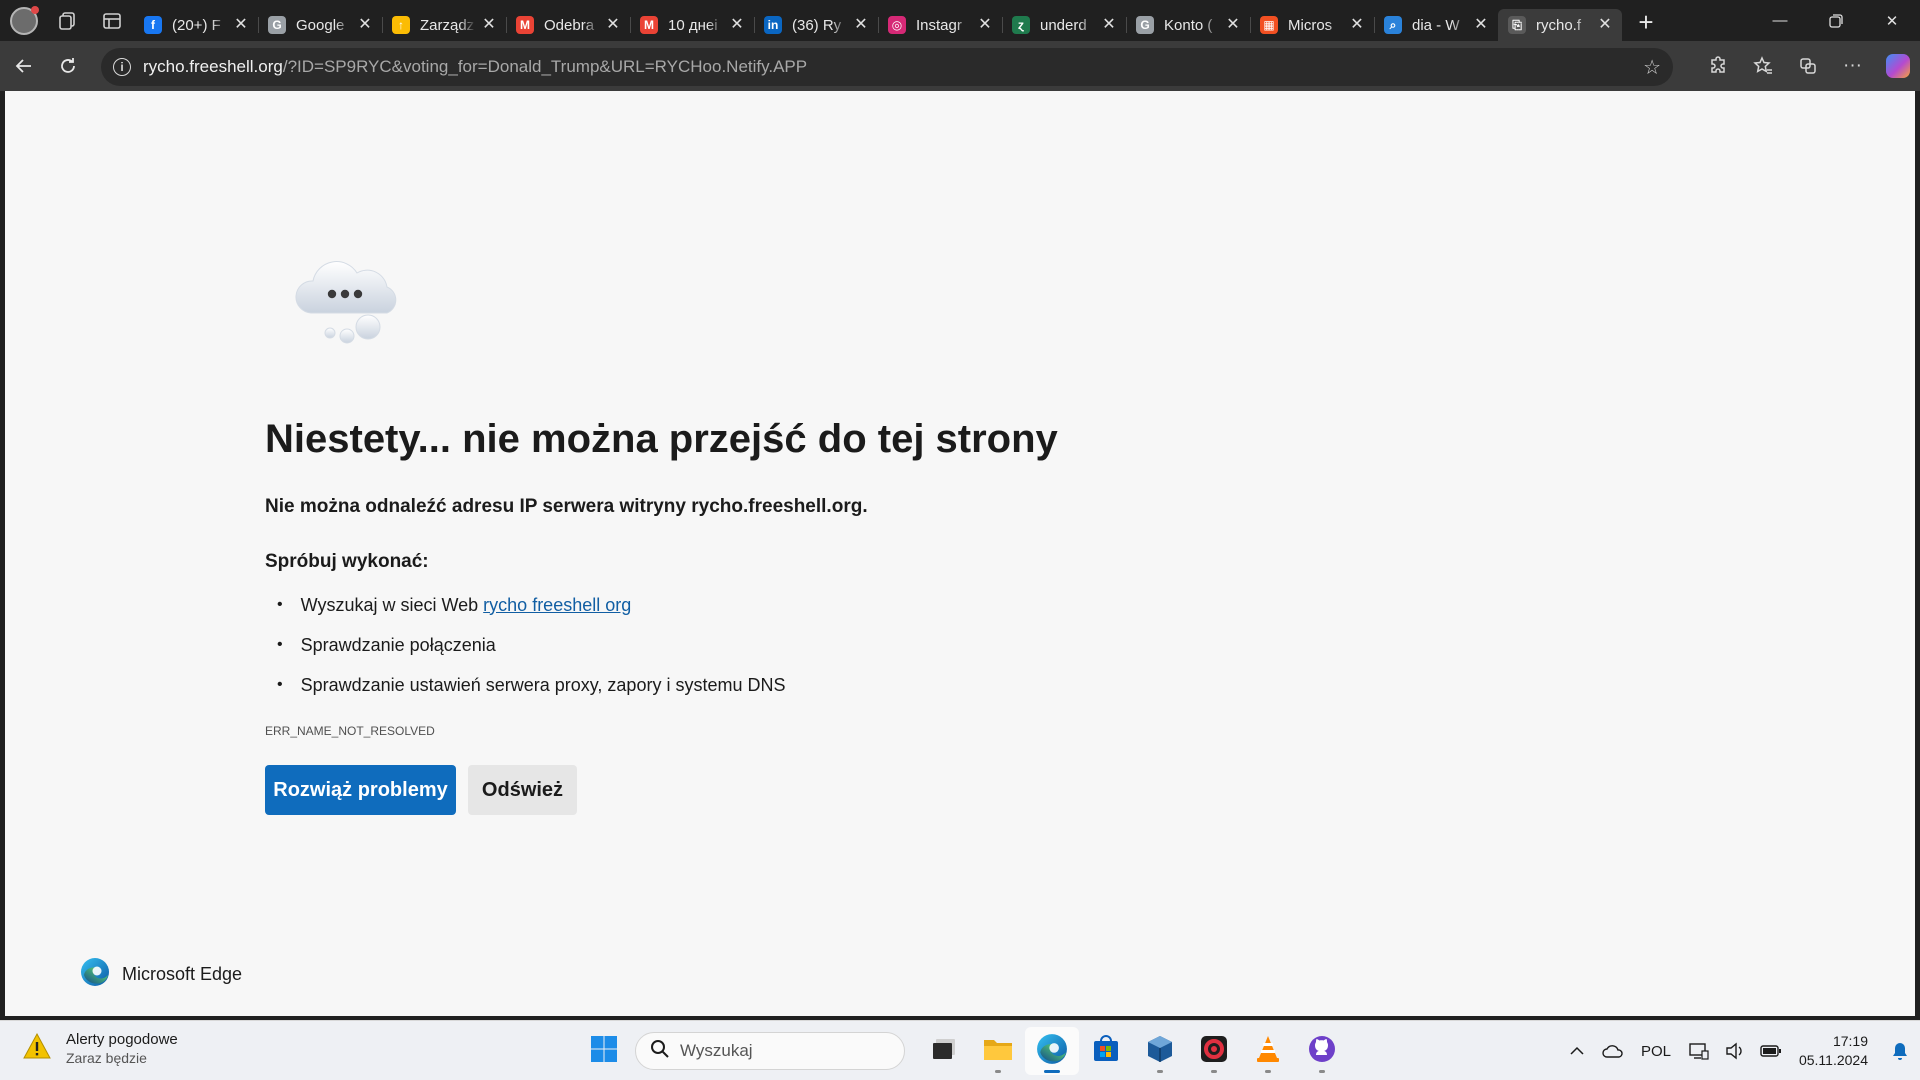  I want to click on davinci-resolve-icon, so click(1214, 1051).